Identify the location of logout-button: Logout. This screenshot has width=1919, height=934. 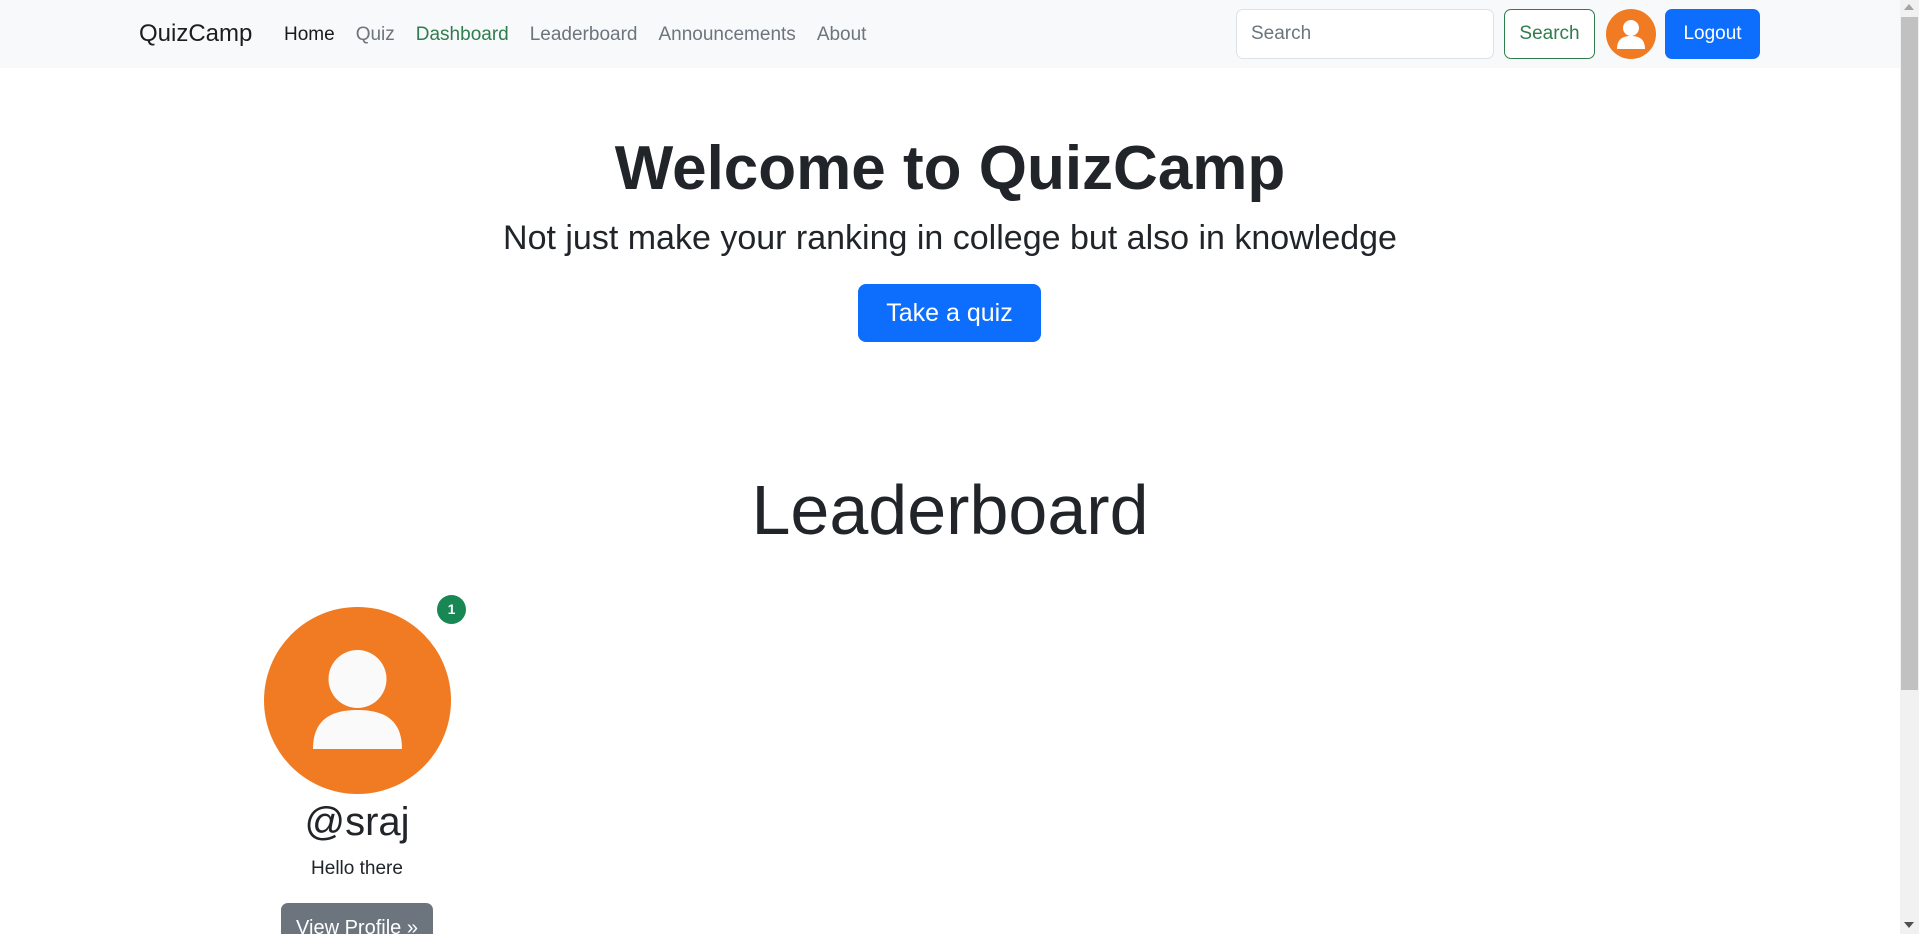
(1712, 34).